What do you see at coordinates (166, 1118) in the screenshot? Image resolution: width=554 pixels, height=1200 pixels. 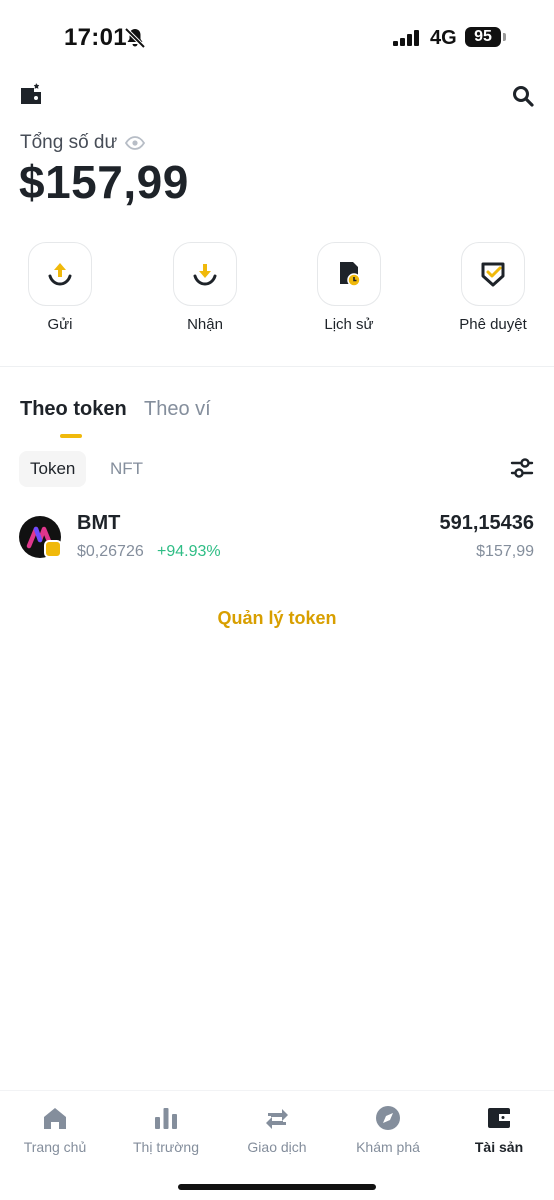 I see `market-icon` at bounding box center [166, 1118].